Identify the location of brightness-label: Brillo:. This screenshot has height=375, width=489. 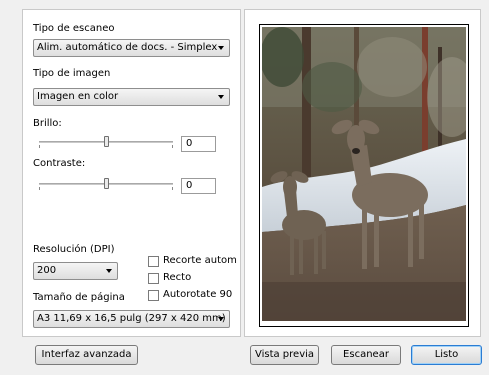
(47, 123).